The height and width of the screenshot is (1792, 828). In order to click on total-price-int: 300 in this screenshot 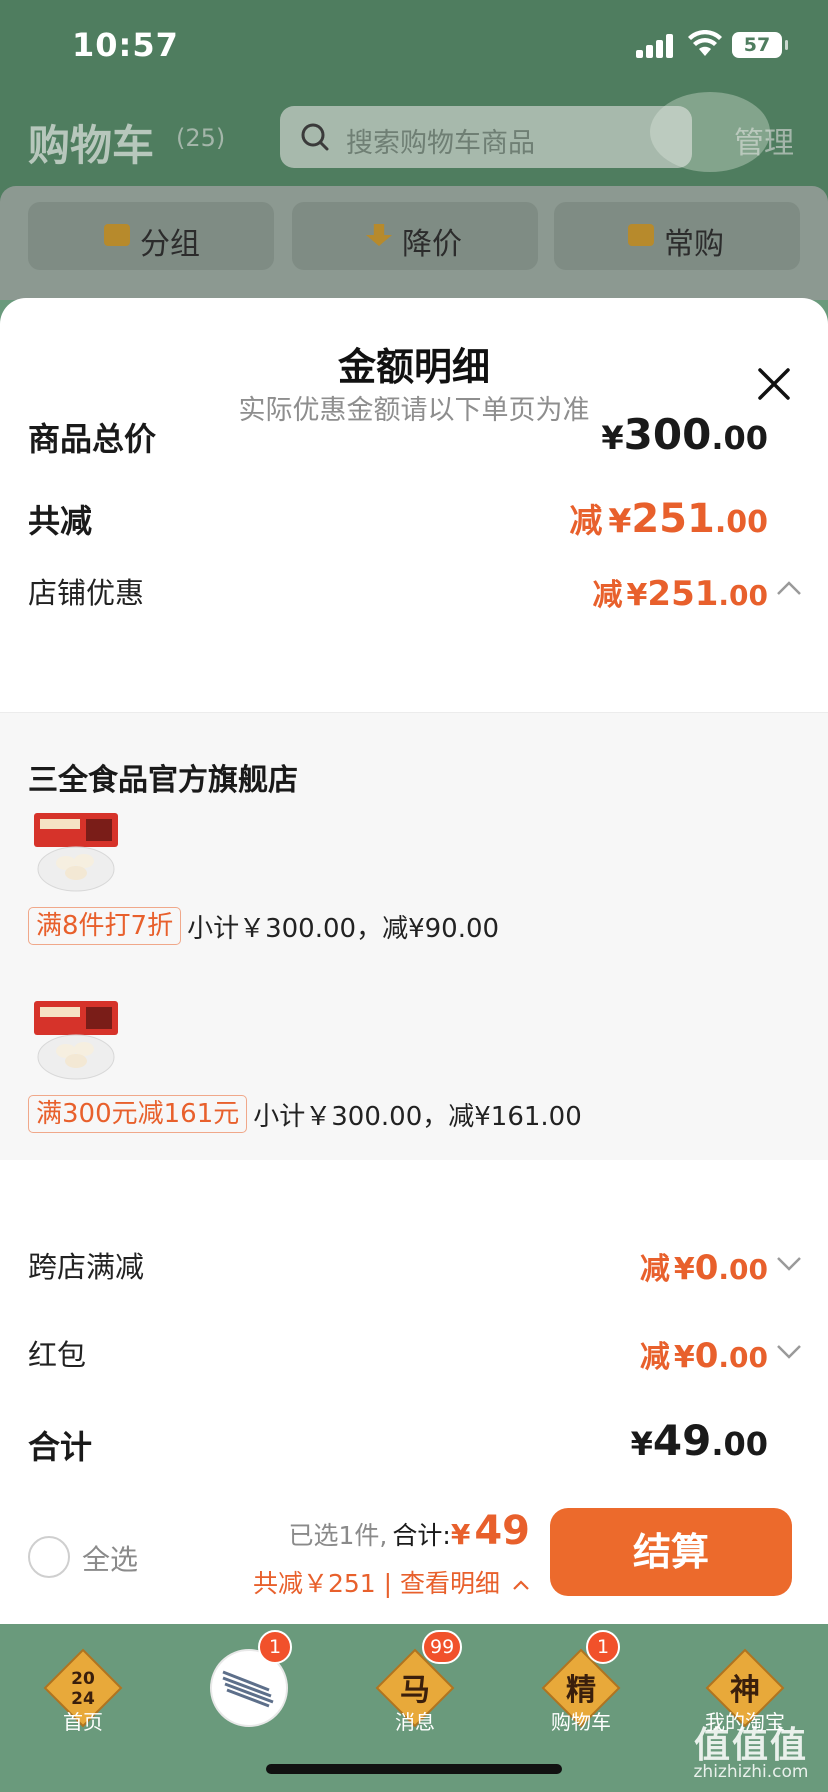, I will do `click(667, 434)`.